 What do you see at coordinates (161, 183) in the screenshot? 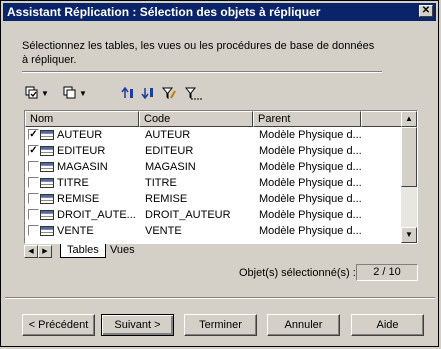
I see `cell-code: TITRE` at bounding box center [161, 183].